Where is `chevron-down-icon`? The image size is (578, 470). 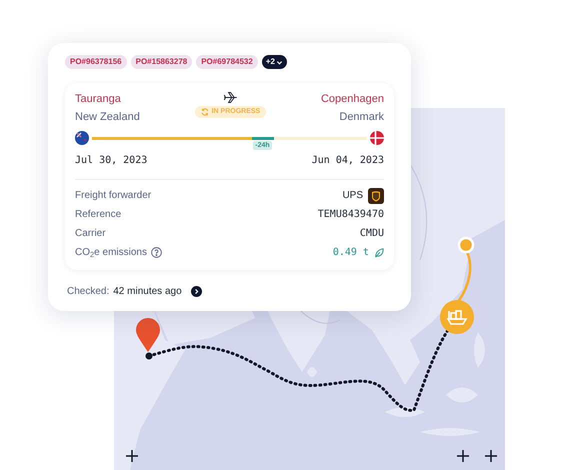
chevron-down-icon is located at coordinates (279, 62).